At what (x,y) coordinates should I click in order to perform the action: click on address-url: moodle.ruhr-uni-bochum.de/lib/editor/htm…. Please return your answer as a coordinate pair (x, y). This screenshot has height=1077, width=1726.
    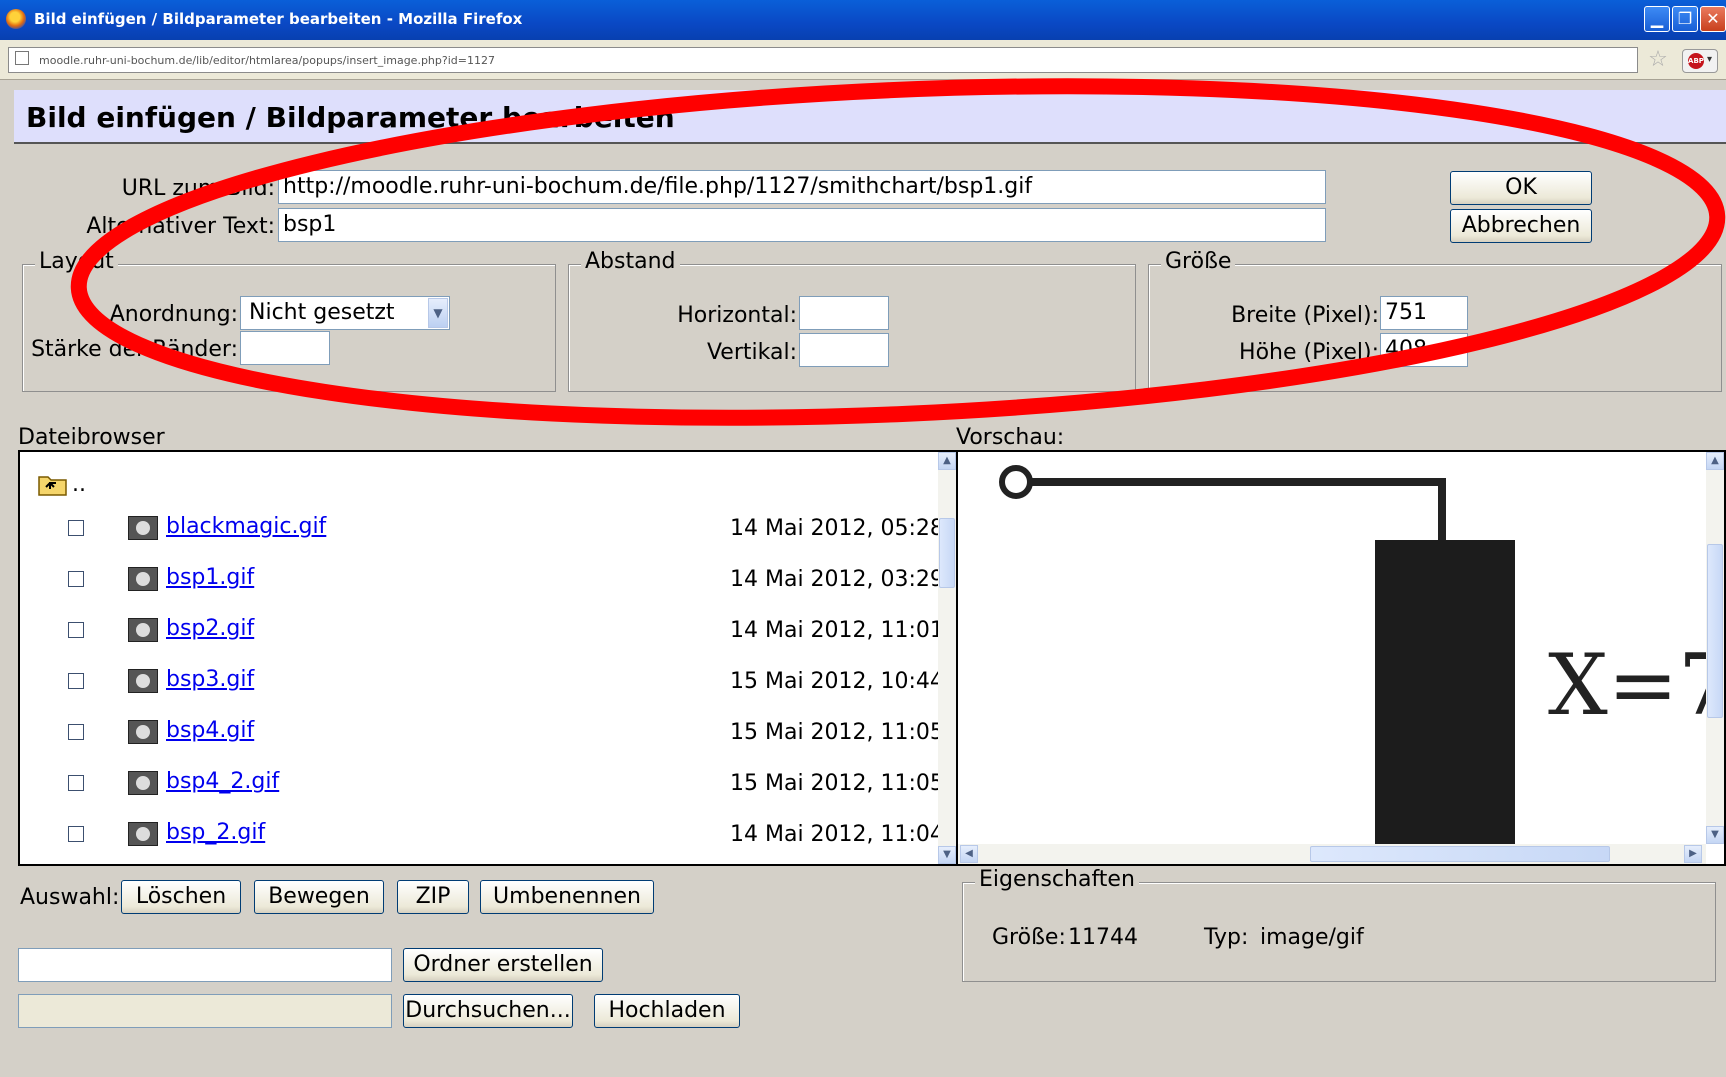
    Looking at the image, I should click on (267, 60).